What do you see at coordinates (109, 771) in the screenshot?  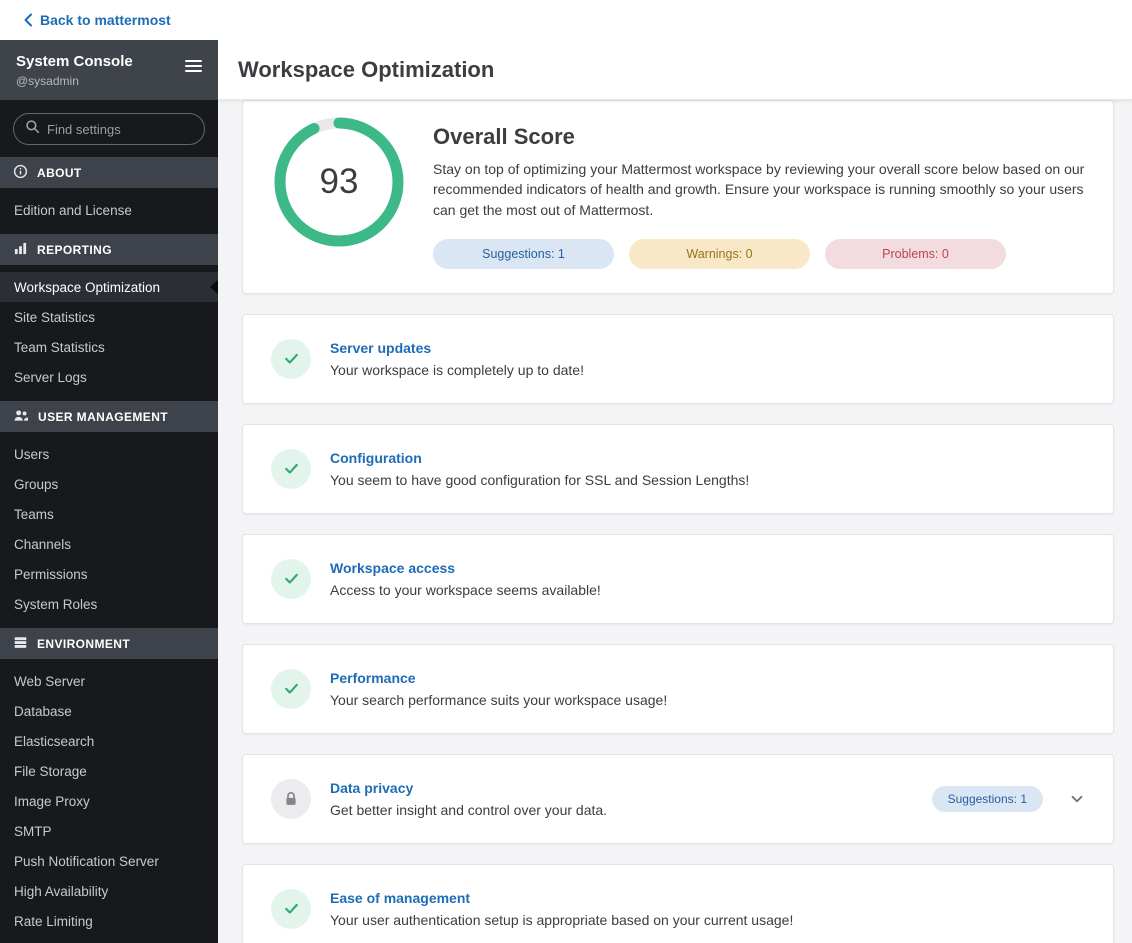 I see `sidebar-item-file-storage: File Storage` at bounding box center [109, 771].